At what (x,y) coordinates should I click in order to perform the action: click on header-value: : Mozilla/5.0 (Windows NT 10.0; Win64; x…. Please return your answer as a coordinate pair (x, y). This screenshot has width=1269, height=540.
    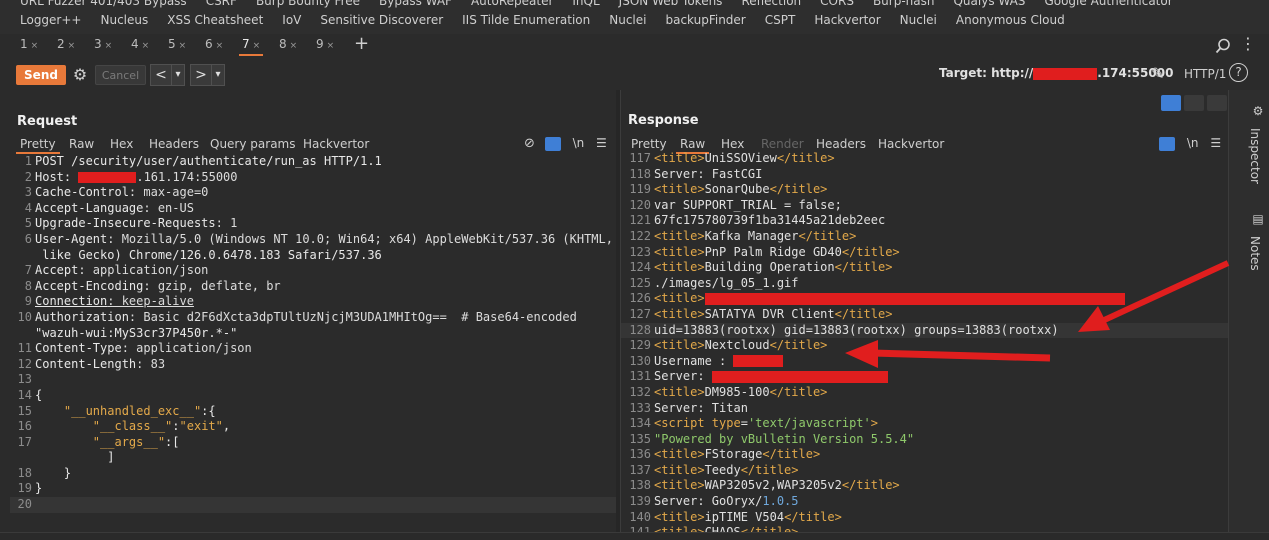
    Looking at the image, I should click on (360, 238).